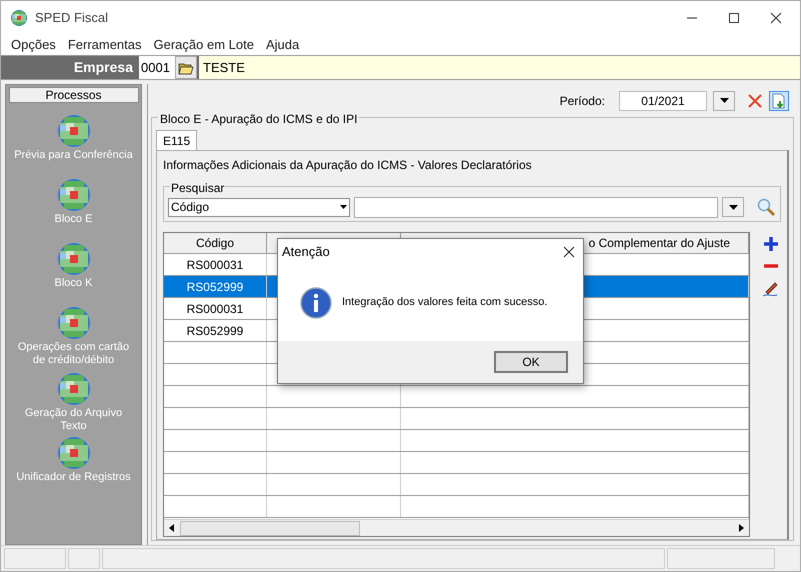 The width and height of the screenshot is (801, 572). What do you see at coordinates (306, 251) in the screenshot?
I see `dialog-title: Atenção` at bounding box center [306, 251].